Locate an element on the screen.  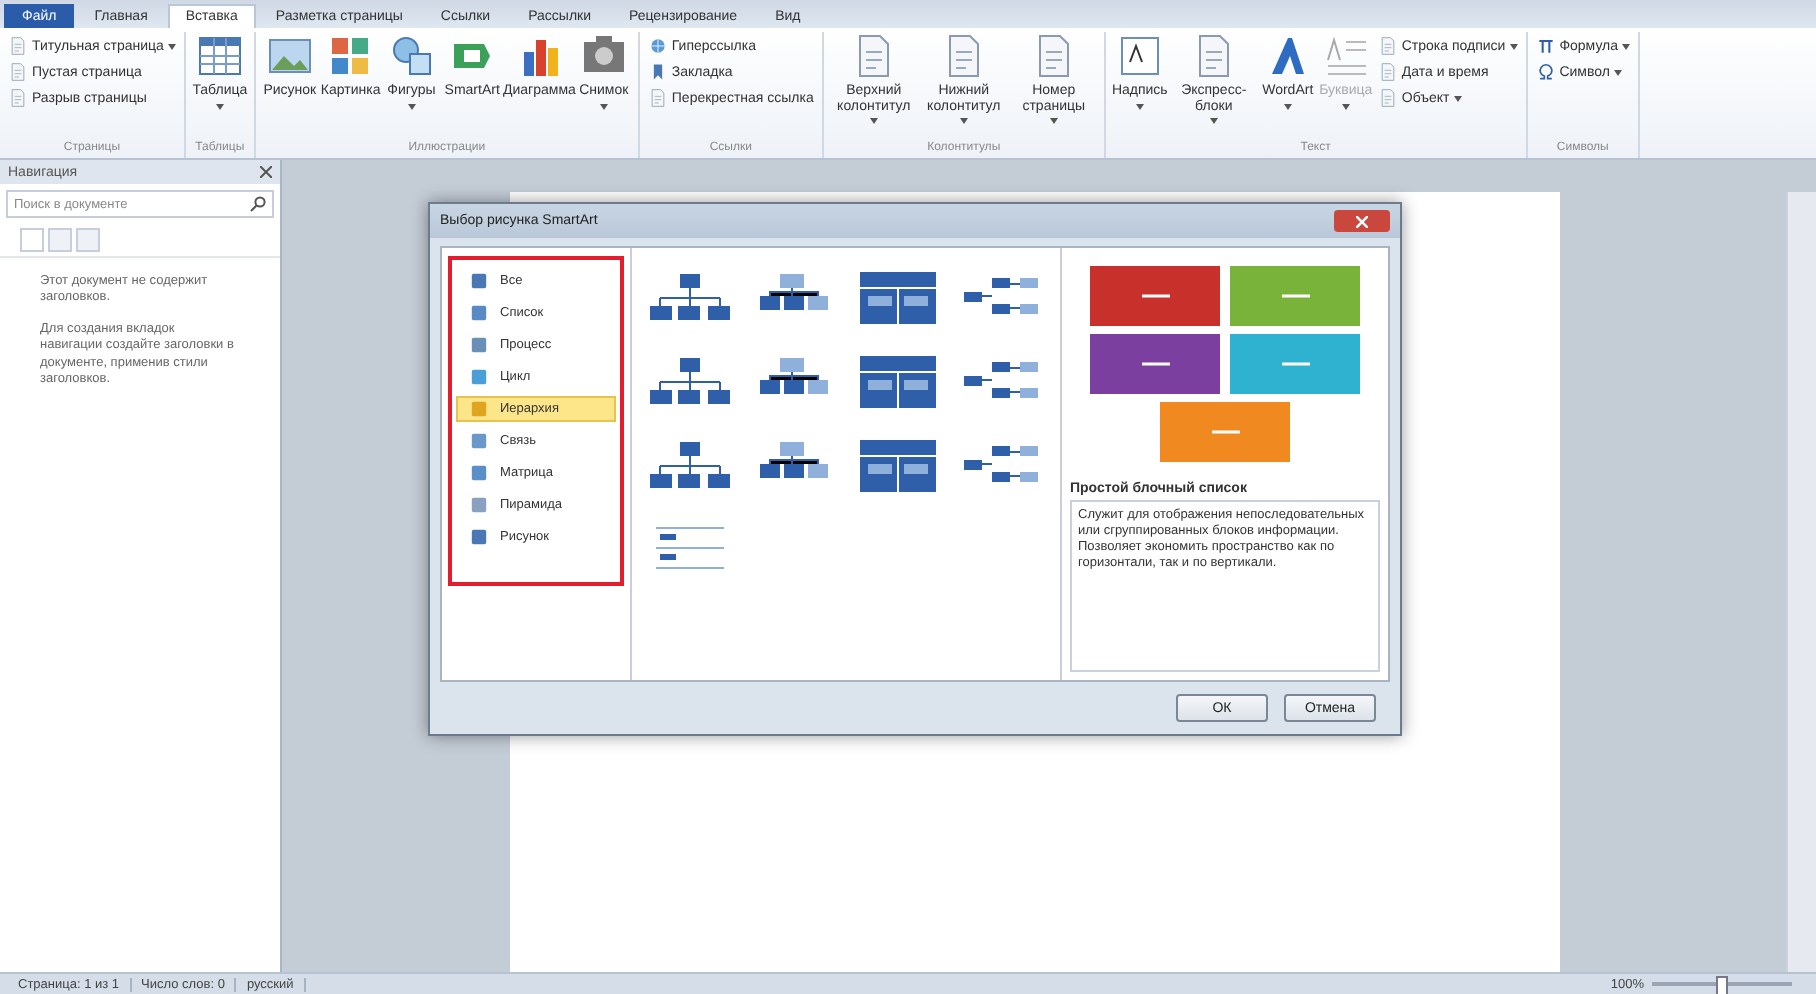
thumbnails-tab is located at coordinates (60, 240).